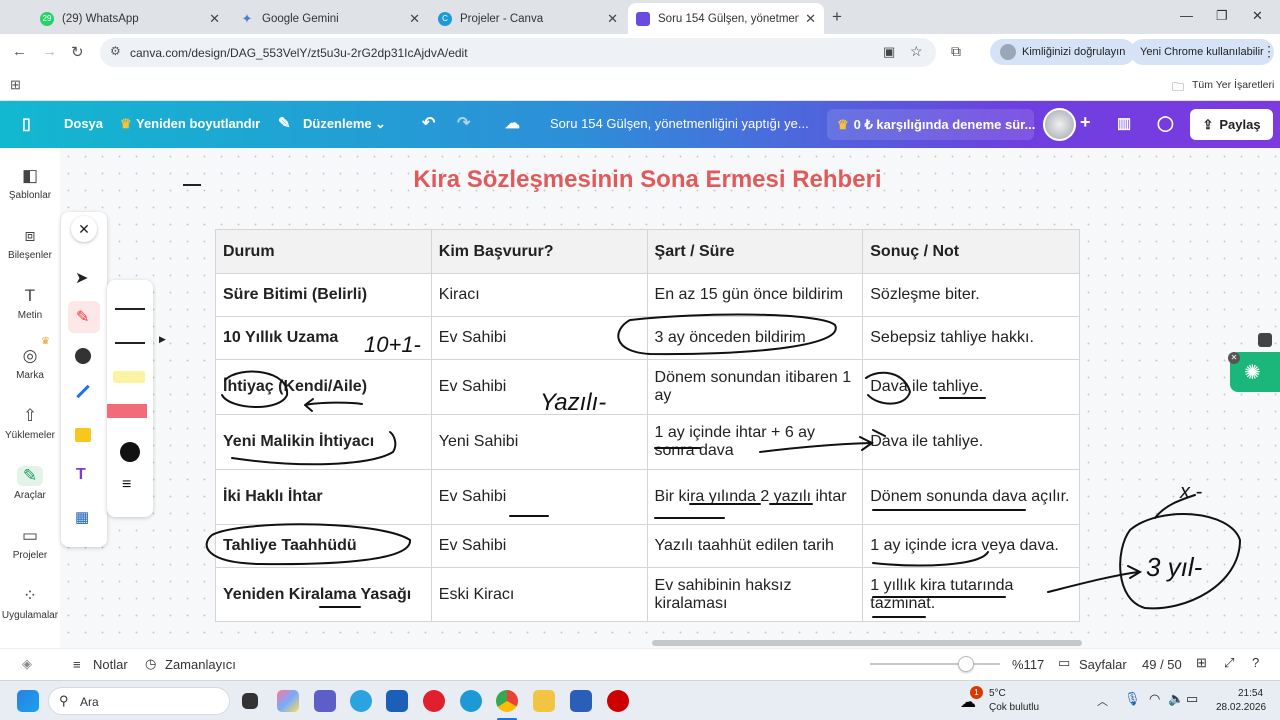 The height and width of the screenshot is (720, 1280). What do you see at coordinates (1231, 124) in the screenshot?
I see `share-button: ⇪ Paylaş` at bounding box center [1231, 124].